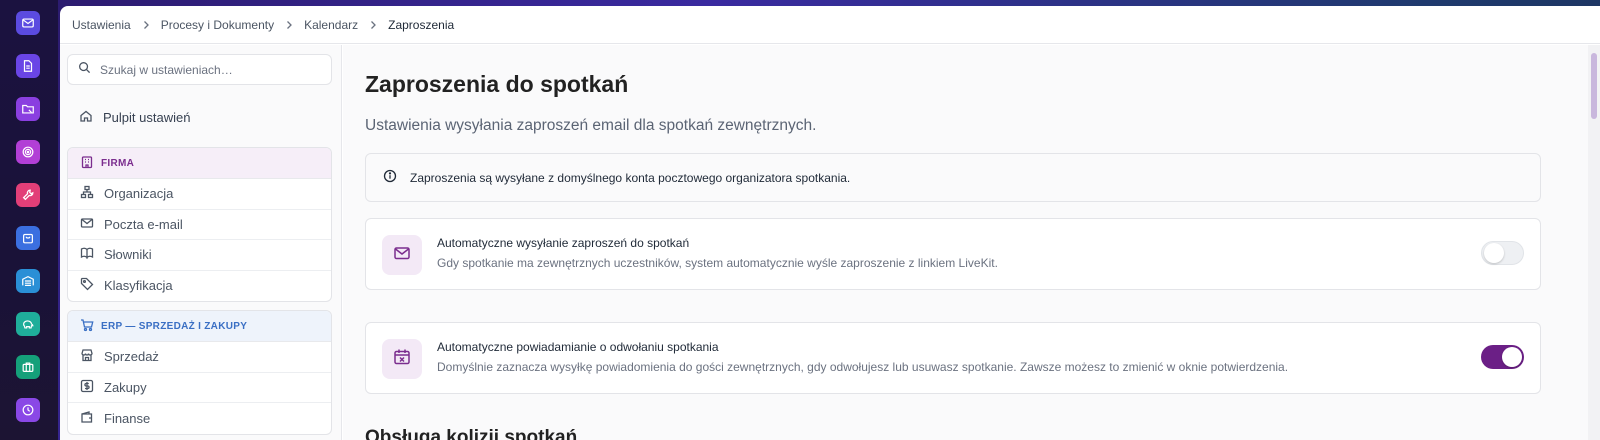  What do you see at coordinates (128, 255) in the screenshot?
I see `sidebar-item-label: Słowniki` at bounding box center [128, 255].